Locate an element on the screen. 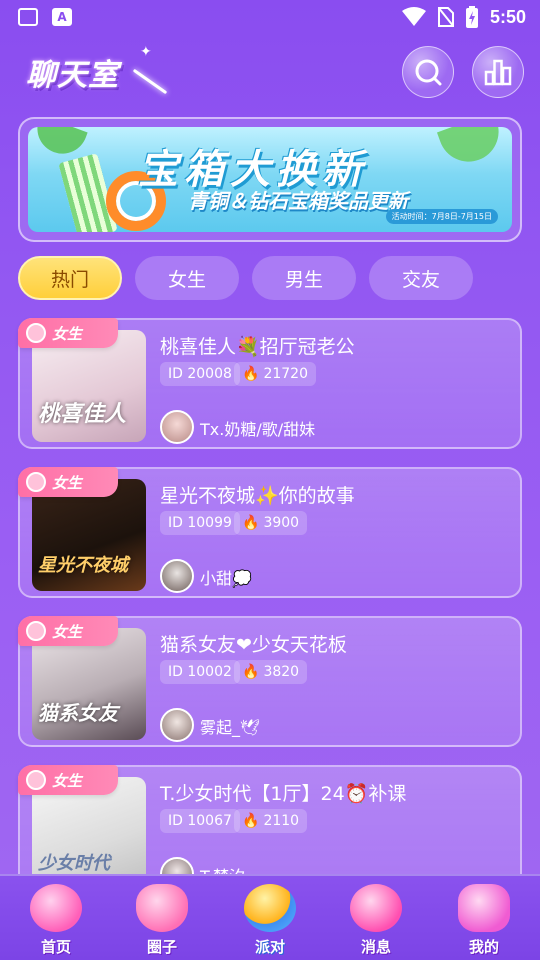  nav-circle: 圈子 is located at coordinates (162, 920).